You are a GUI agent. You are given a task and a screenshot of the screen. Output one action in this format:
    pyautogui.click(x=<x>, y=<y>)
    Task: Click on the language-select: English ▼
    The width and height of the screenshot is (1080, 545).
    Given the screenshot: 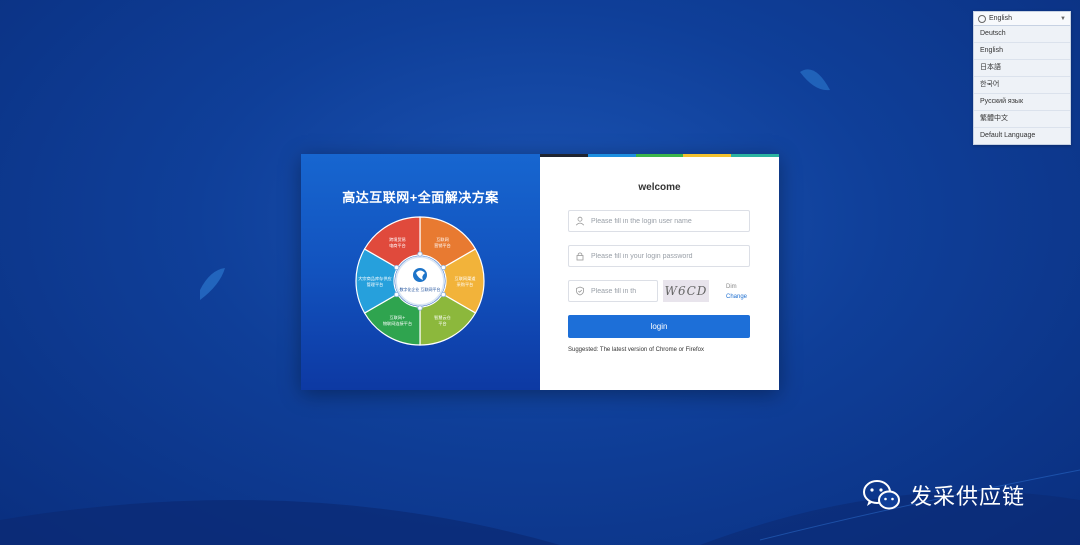 What is the action you would take?
    pyautogui.click(x=1022, y=19)
    